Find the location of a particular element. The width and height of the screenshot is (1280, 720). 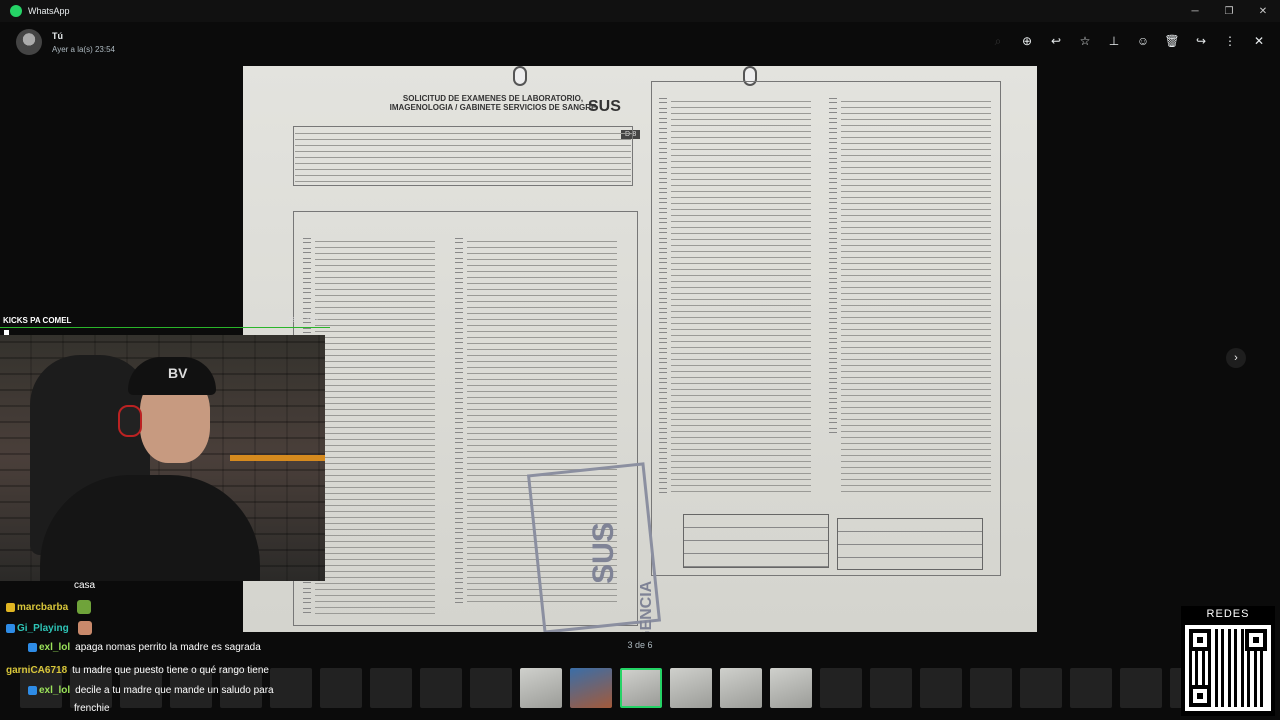

goal-progress-bar is located at coordinates (165, 331).